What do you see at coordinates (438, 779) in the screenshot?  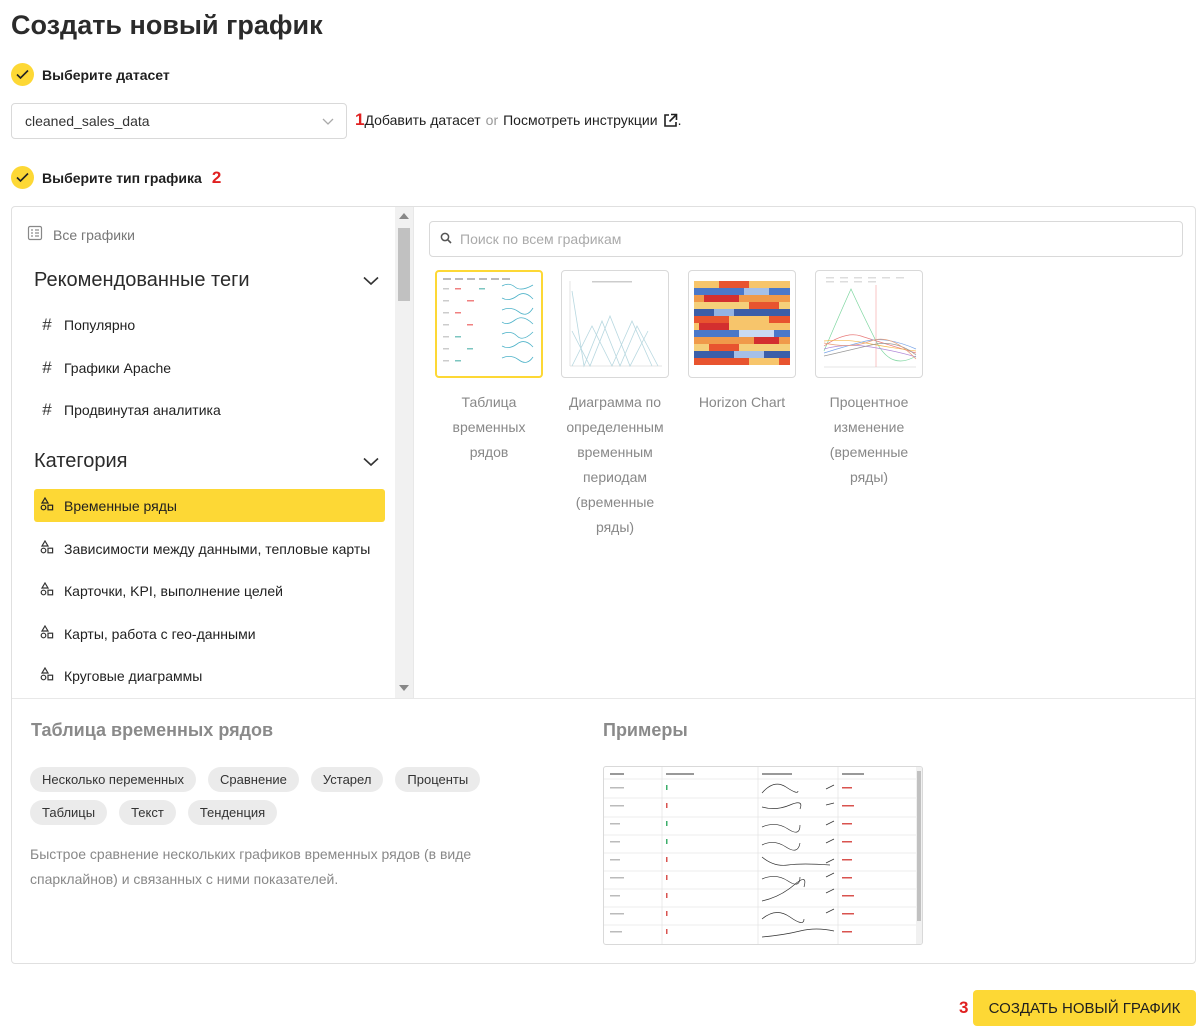 I see `tag-chip: Проценты` at bounding box center [438, 779].